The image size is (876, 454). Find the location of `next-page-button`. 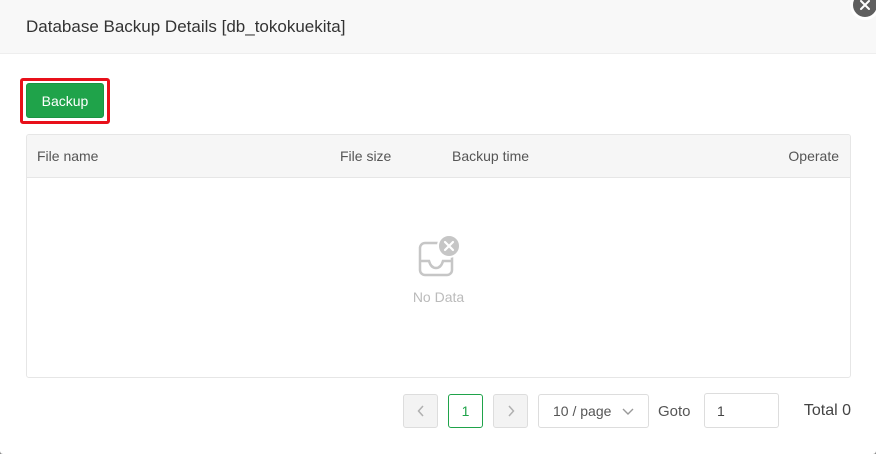

next-page-button is located at coordinates (510, 411).